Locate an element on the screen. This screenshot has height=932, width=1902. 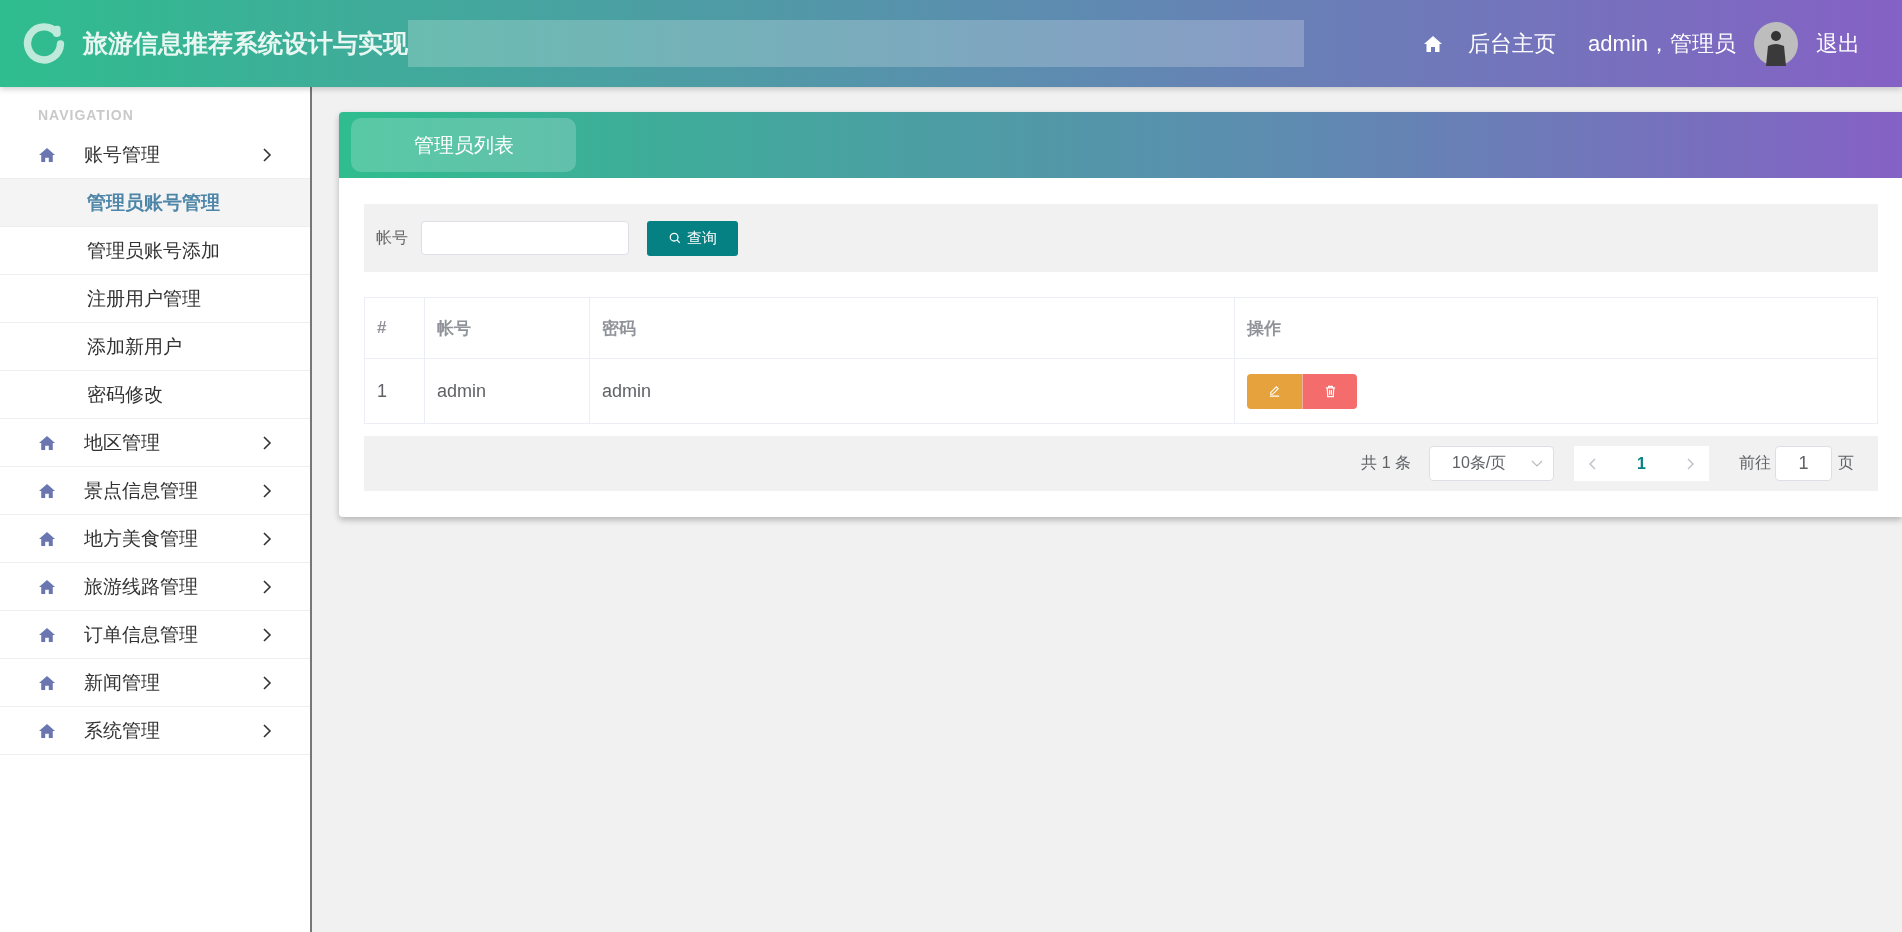
pencil-icon is located at coordinates (1274, 391).